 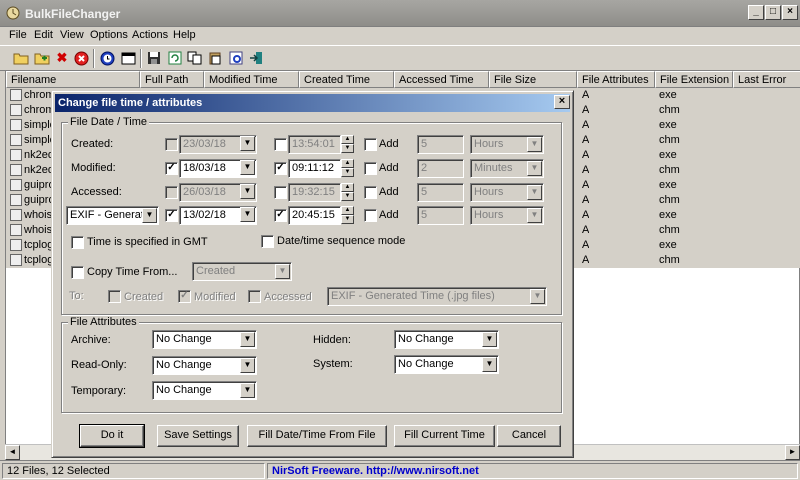 What do you see at coordinates (346, 79) in the screenshot?
I see `column-created-time: Created Time` at bounding box center [346, 79].